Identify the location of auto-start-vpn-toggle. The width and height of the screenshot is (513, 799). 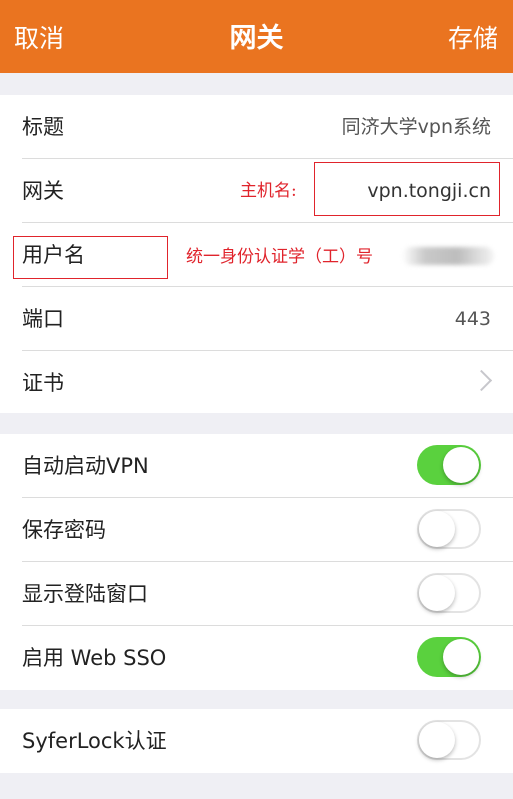
(449, 465).